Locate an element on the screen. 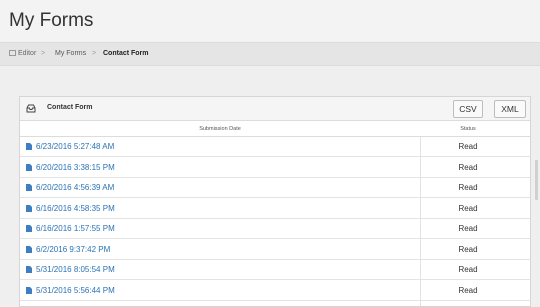 Image resolution: width=540 pixels, height=307 pixels. page-title: My Forms is located at coordinates (51, 20).